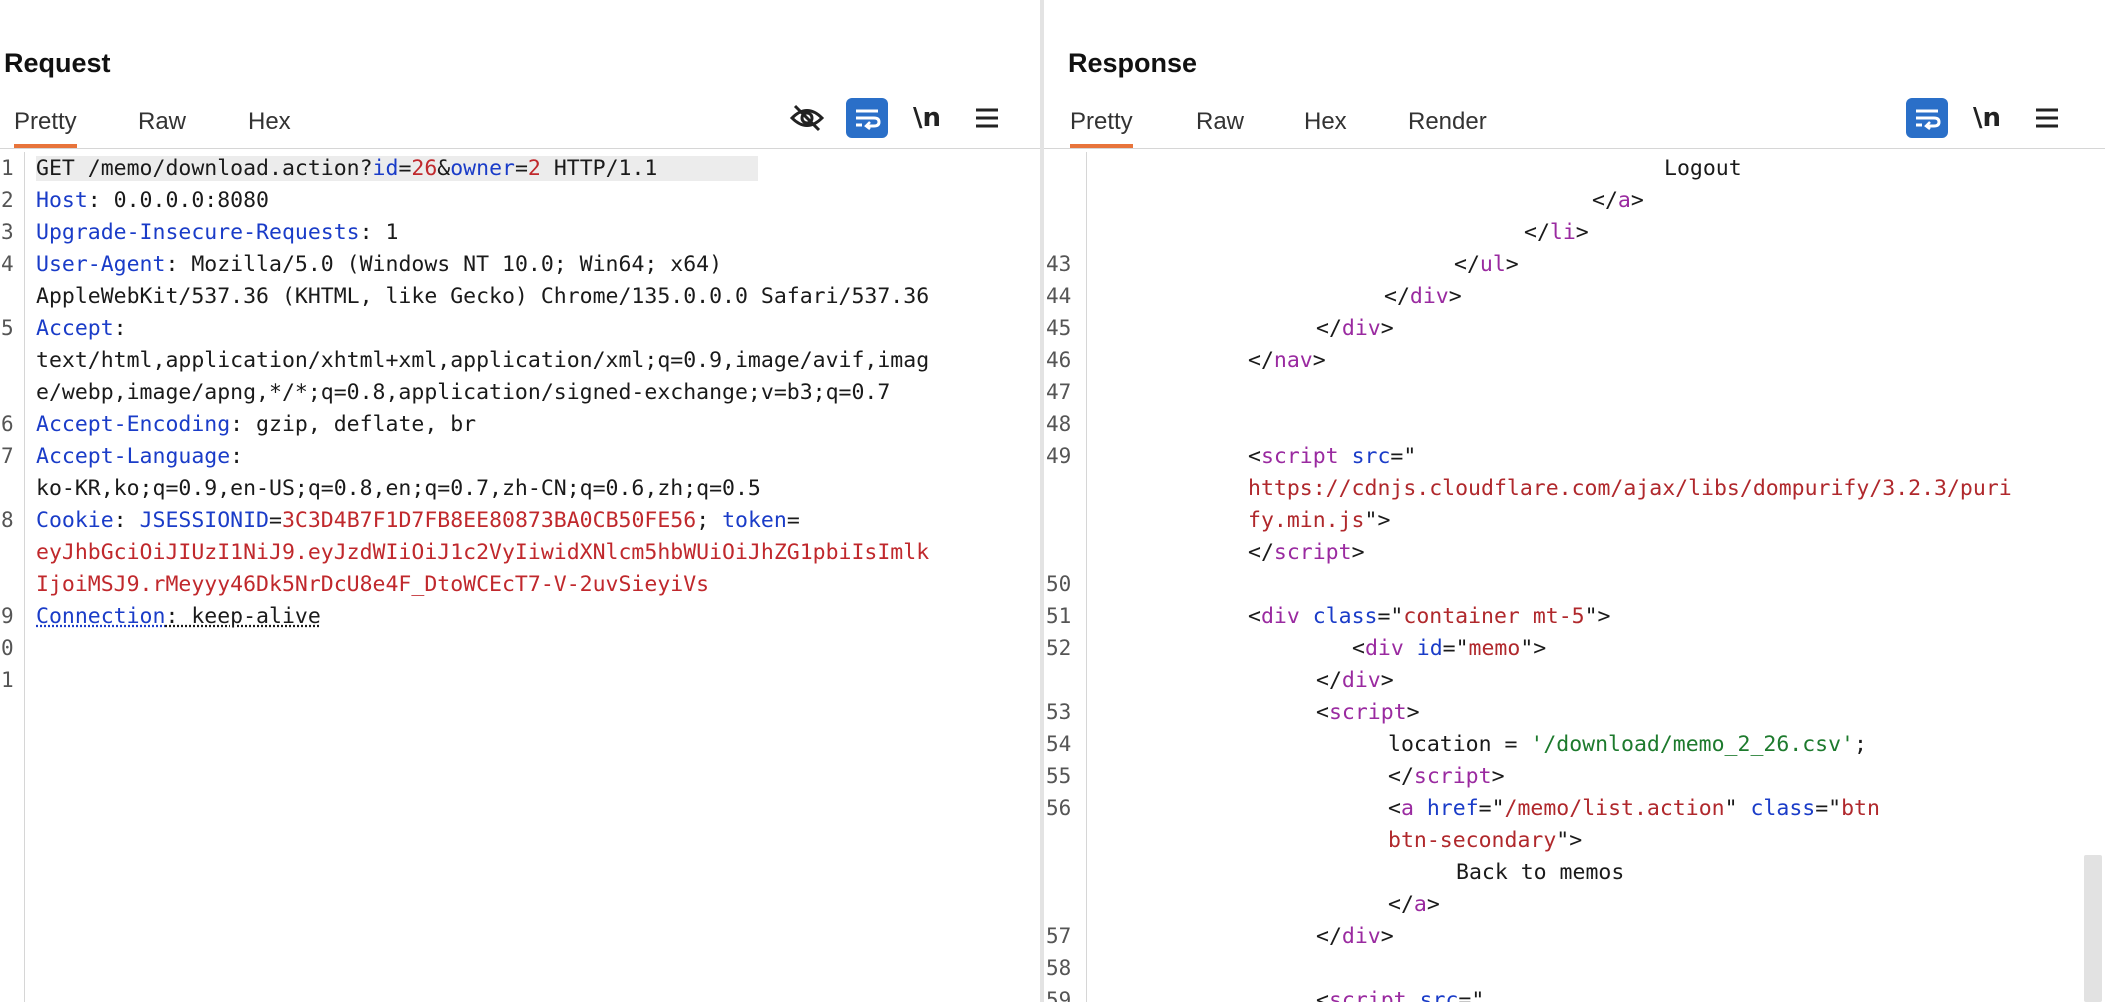 This screenshot has height=1002, width=2105. I want to click on request-code-token: : 0.0.0.0:8080, so click(178, 200).